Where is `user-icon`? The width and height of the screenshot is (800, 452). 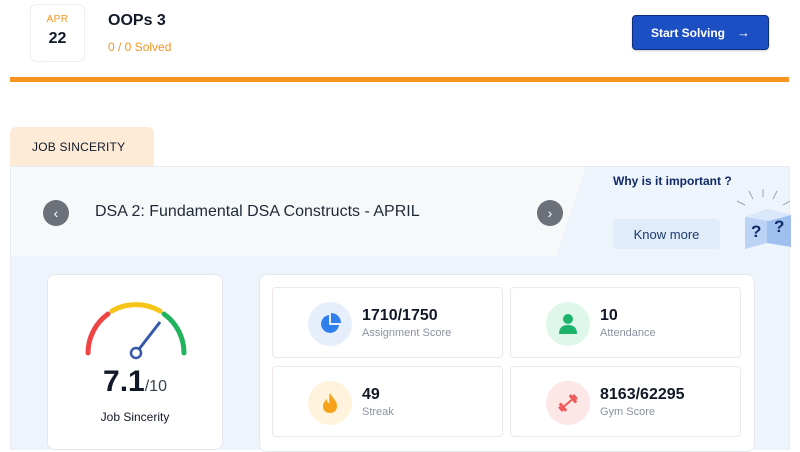
user-icon is located at coordinates (568, 324).